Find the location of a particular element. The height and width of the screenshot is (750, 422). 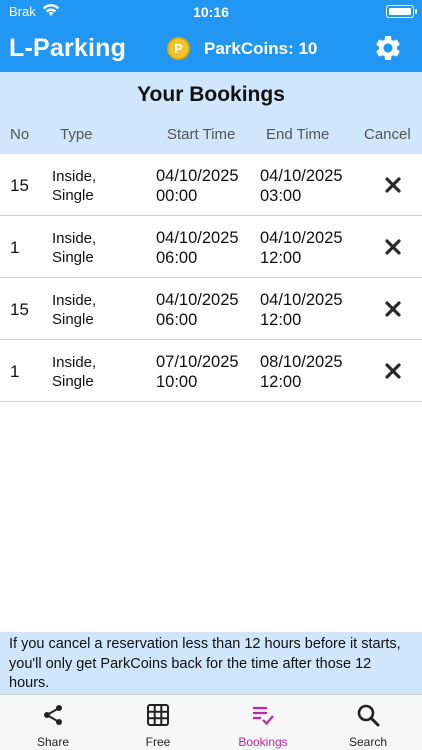

parkcoin-icon: P is located at coordinates (178, 48).